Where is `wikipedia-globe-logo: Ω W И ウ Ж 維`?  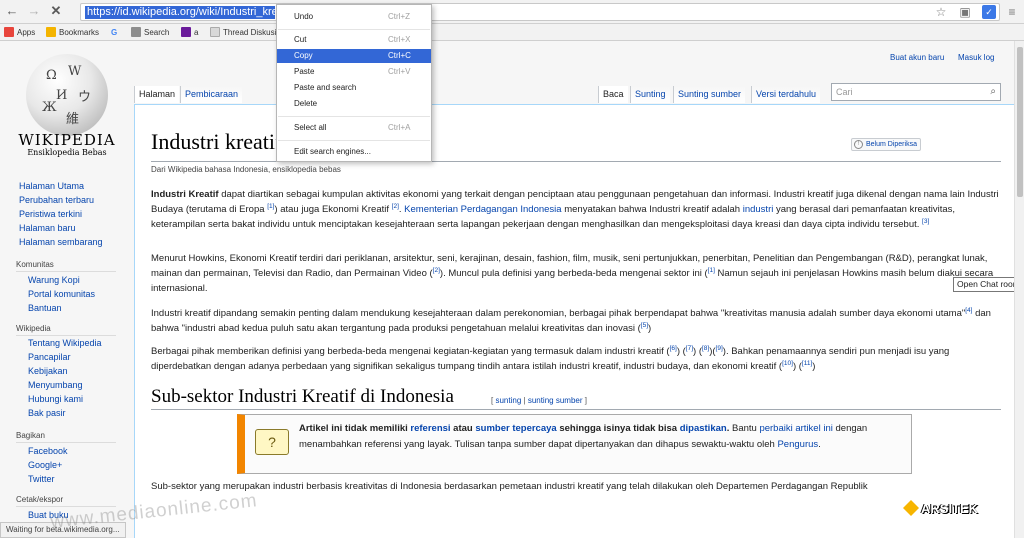
wikipedia-globe-logo: Ω W И ウ Ж 維 is located at coordinates (67, 95).